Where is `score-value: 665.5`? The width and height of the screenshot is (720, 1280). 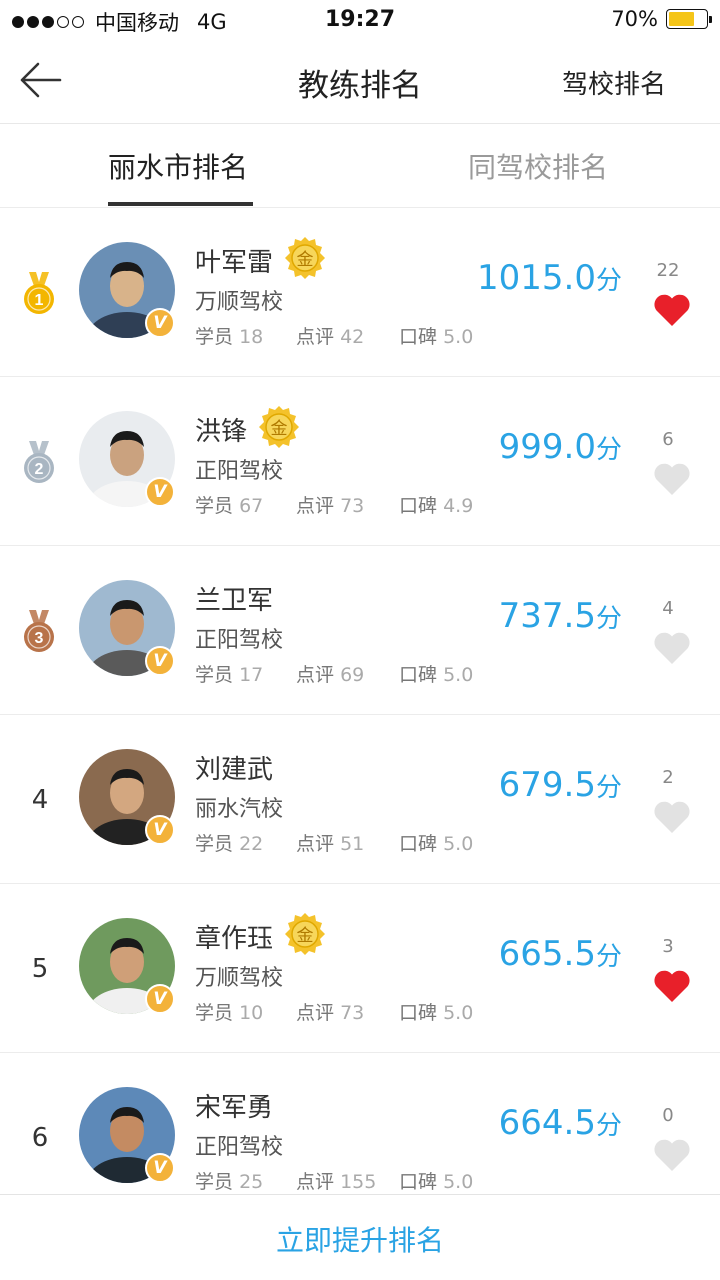 score-value: 665.5 is located at coordinates (547, 954).